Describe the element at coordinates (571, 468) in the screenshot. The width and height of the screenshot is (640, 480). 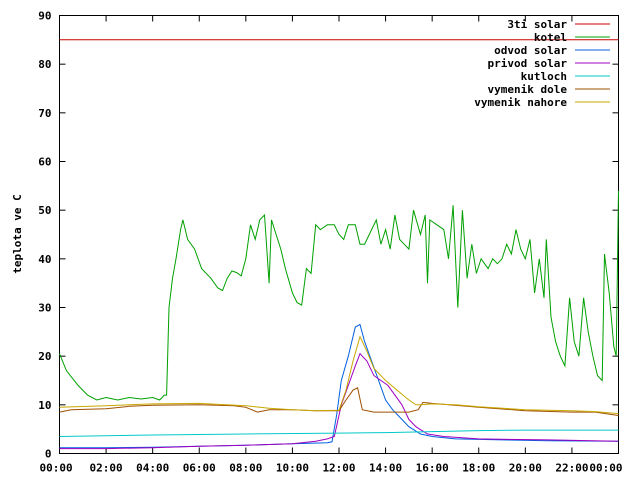
I see `x-tick-label: 22:00` at that location.